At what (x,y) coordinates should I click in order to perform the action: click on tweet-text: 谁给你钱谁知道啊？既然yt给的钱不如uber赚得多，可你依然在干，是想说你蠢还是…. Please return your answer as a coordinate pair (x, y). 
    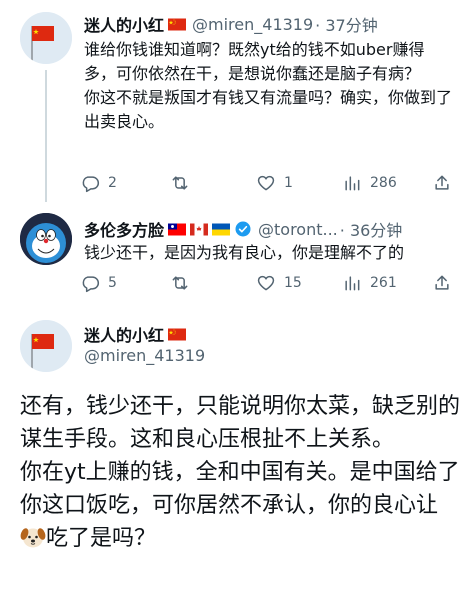
    Looking at the image, I should click on (268, 85).